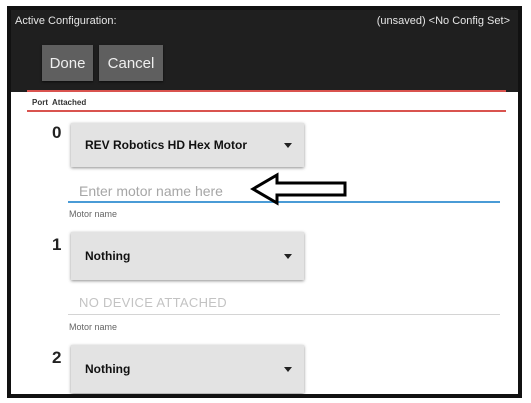 The width and height of the screenshot is (531, 403). What do you see at coordinates (298, 189) in the screenshot?
I see `left-arrow-icon` at bounding box center [298, 189].